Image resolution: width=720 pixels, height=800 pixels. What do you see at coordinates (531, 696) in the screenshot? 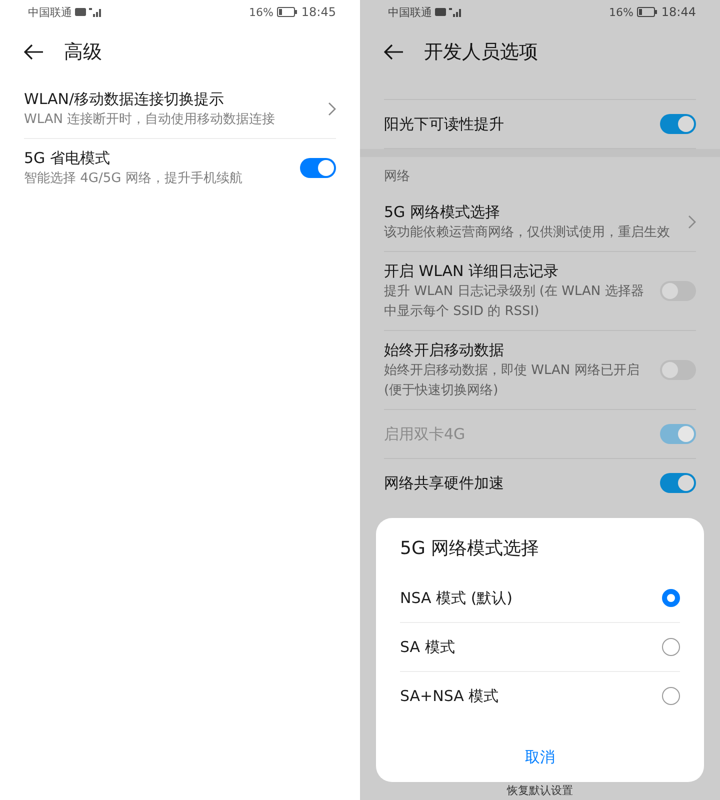
I see `option-label: SA+NSA 模式` at bounding box center [531, 696].